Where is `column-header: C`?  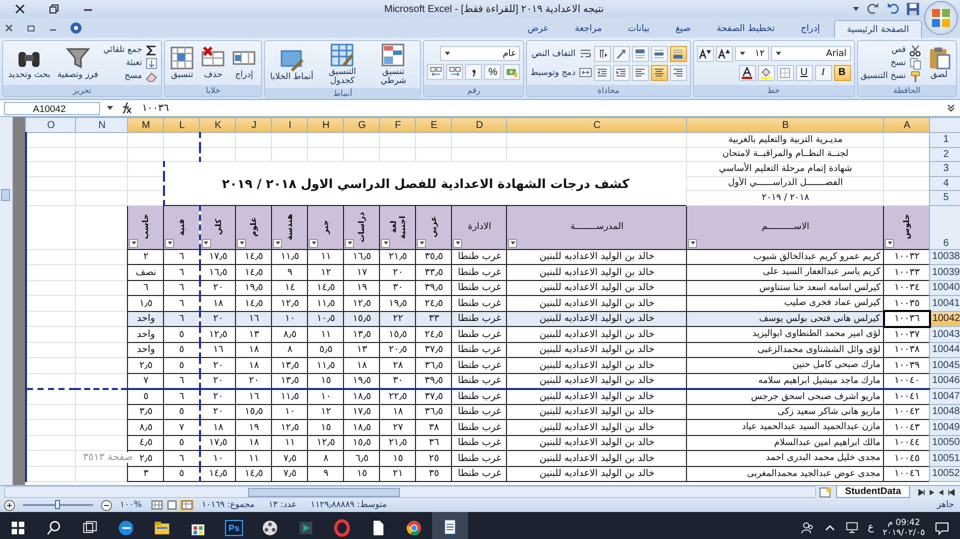 column-header: C is located at coordinates (596, 125).